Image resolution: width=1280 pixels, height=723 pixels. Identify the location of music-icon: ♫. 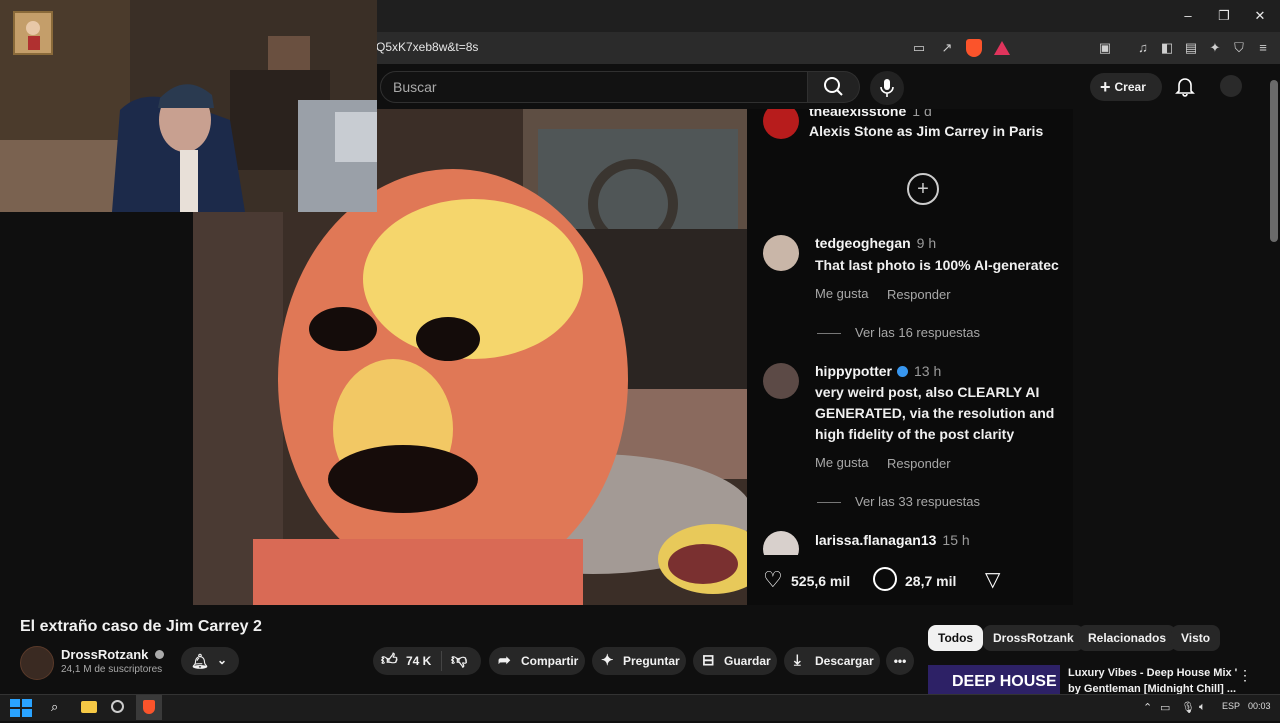
(1143, 48).